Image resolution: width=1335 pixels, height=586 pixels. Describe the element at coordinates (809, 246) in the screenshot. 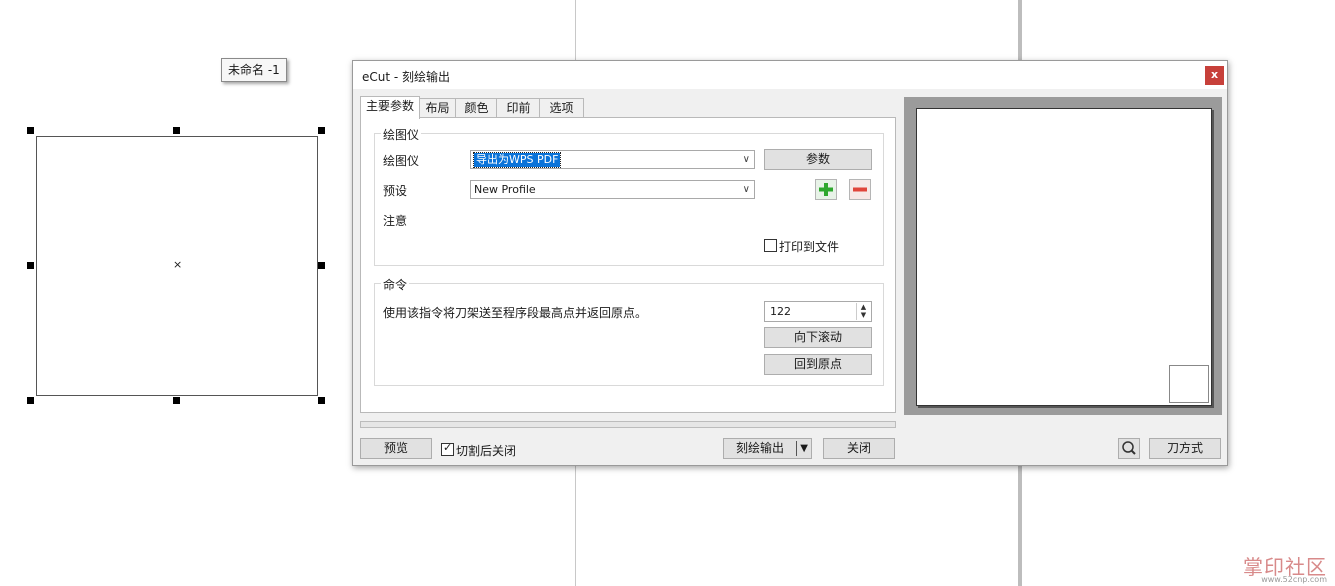

I see `print-to-file-label: 打印到文件` at that location.